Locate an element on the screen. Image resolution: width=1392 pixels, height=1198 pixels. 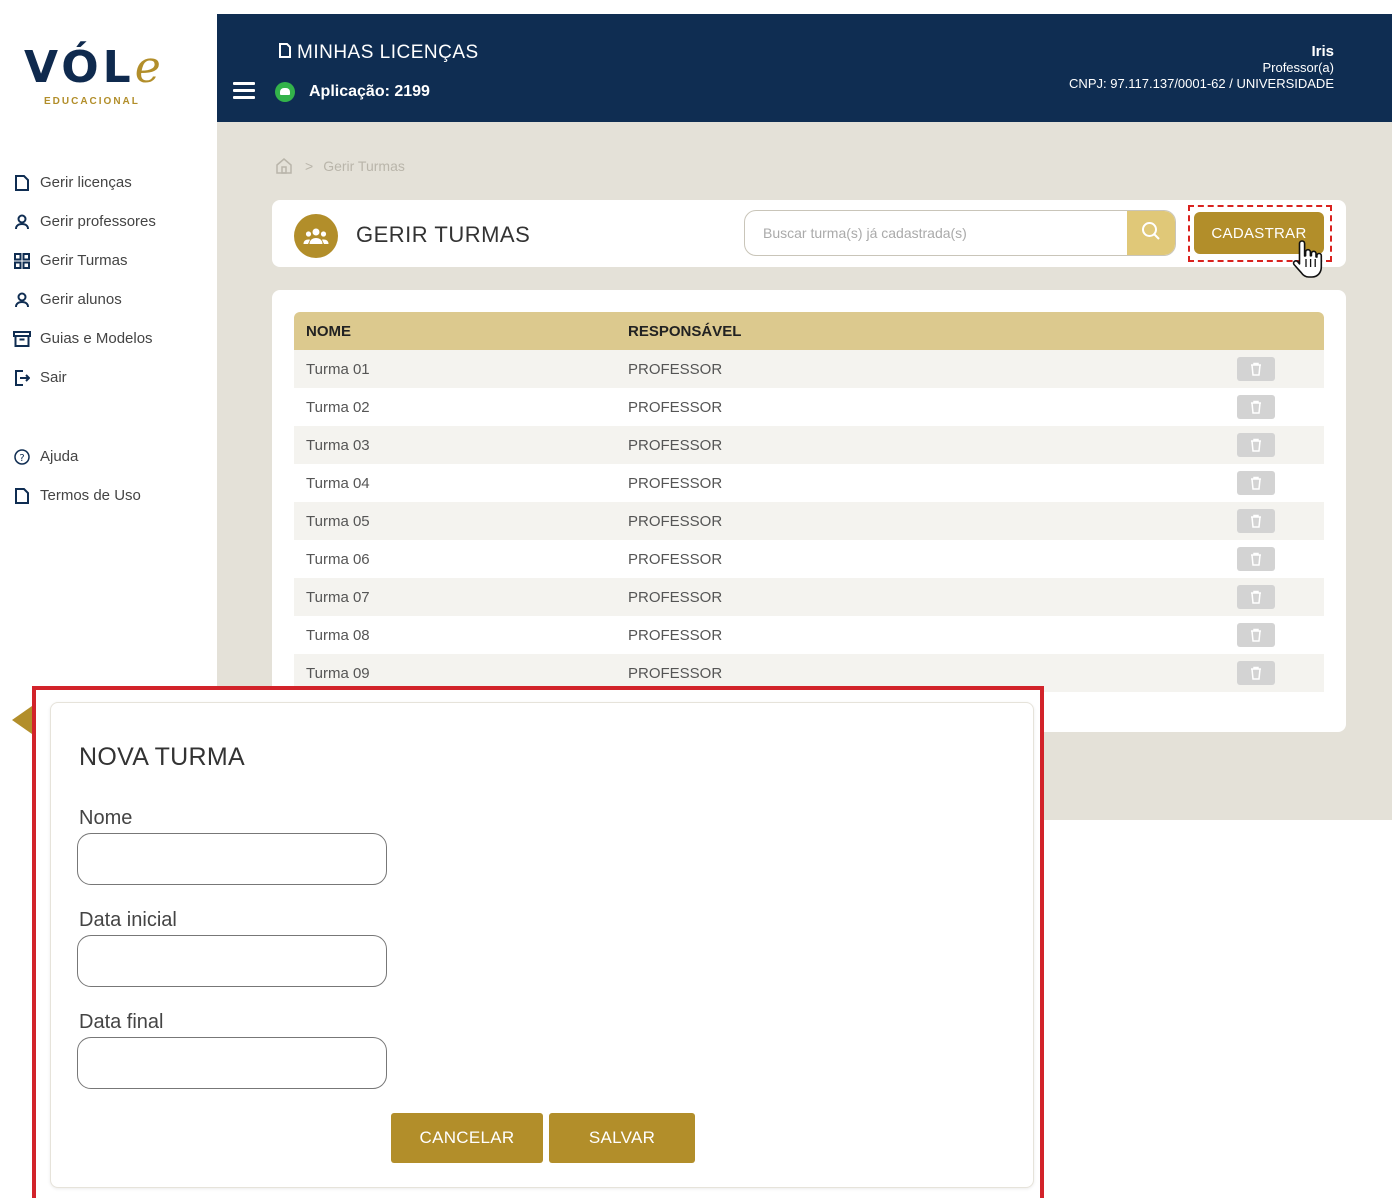
logo-subtitle: EDUCACIONAL is located at coordinates (92, 101).